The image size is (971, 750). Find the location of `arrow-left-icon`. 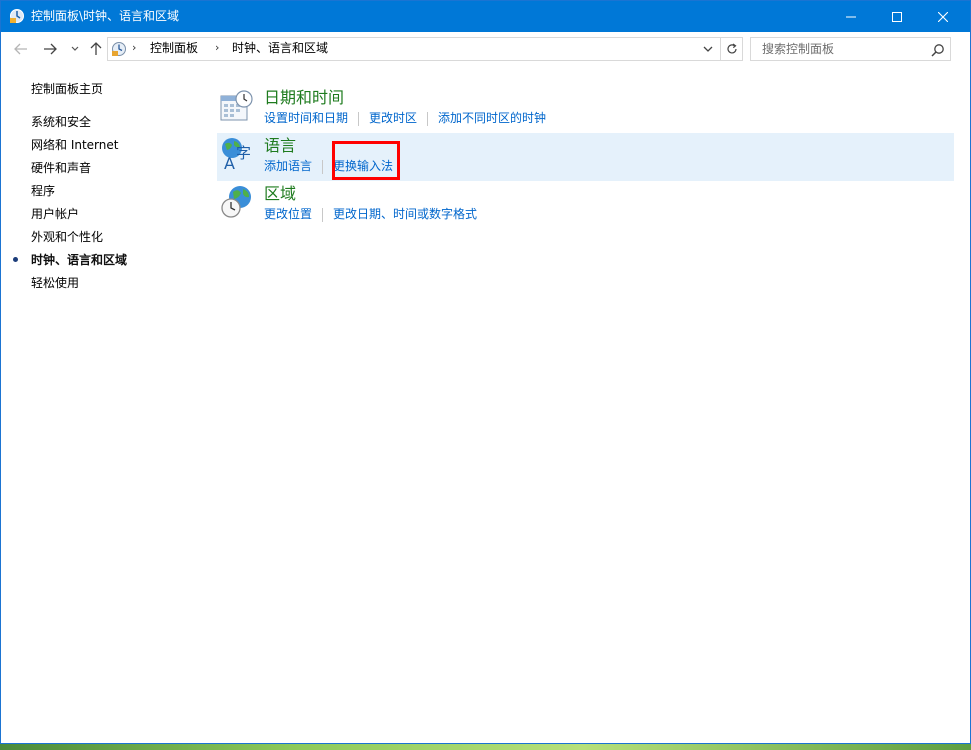

arrow-left-icon is located at coordinates (20, 49).